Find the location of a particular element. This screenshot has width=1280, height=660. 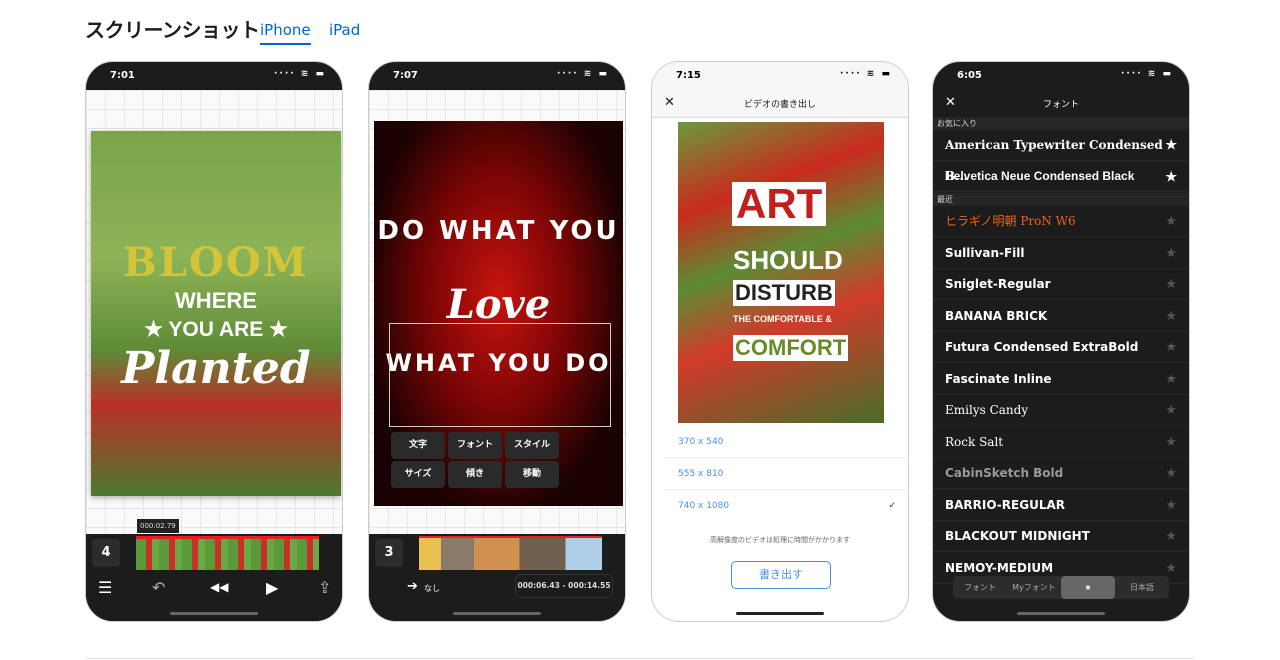

resolution-option: 370 x 540 is located at coordinates (786, 442).